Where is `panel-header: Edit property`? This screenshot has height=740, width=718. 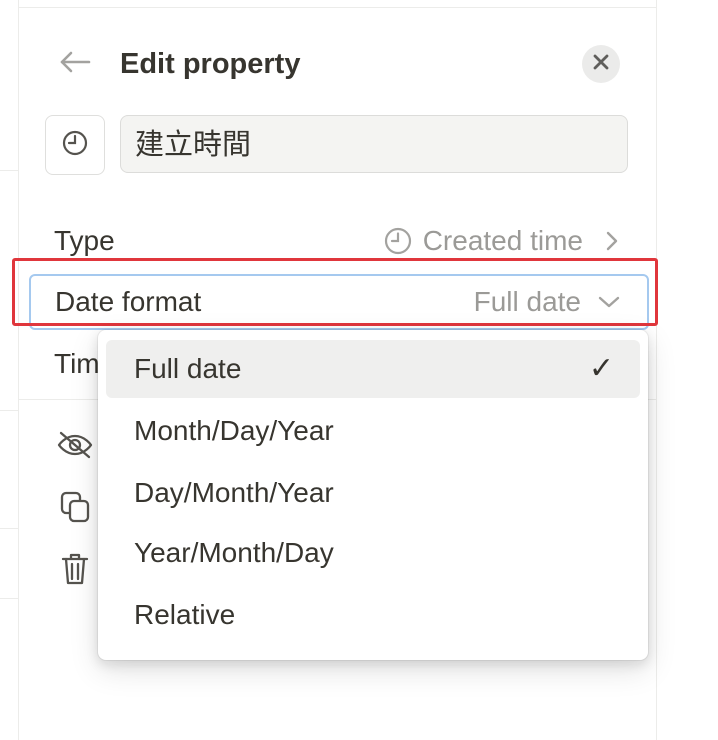
panel-header: Edit property is located at coordinates (337, 64).